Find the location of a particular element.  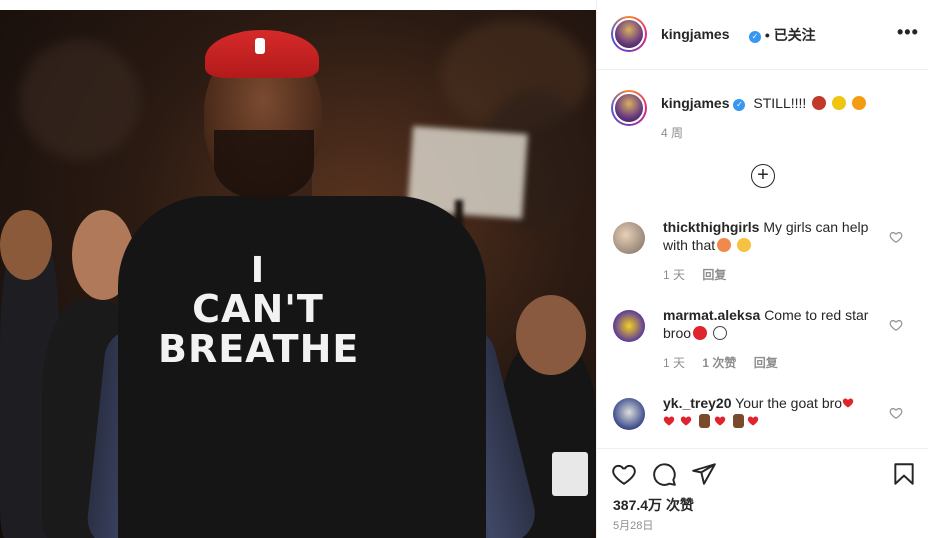

shirt-text-line: I is located at coordinates (258, 270).